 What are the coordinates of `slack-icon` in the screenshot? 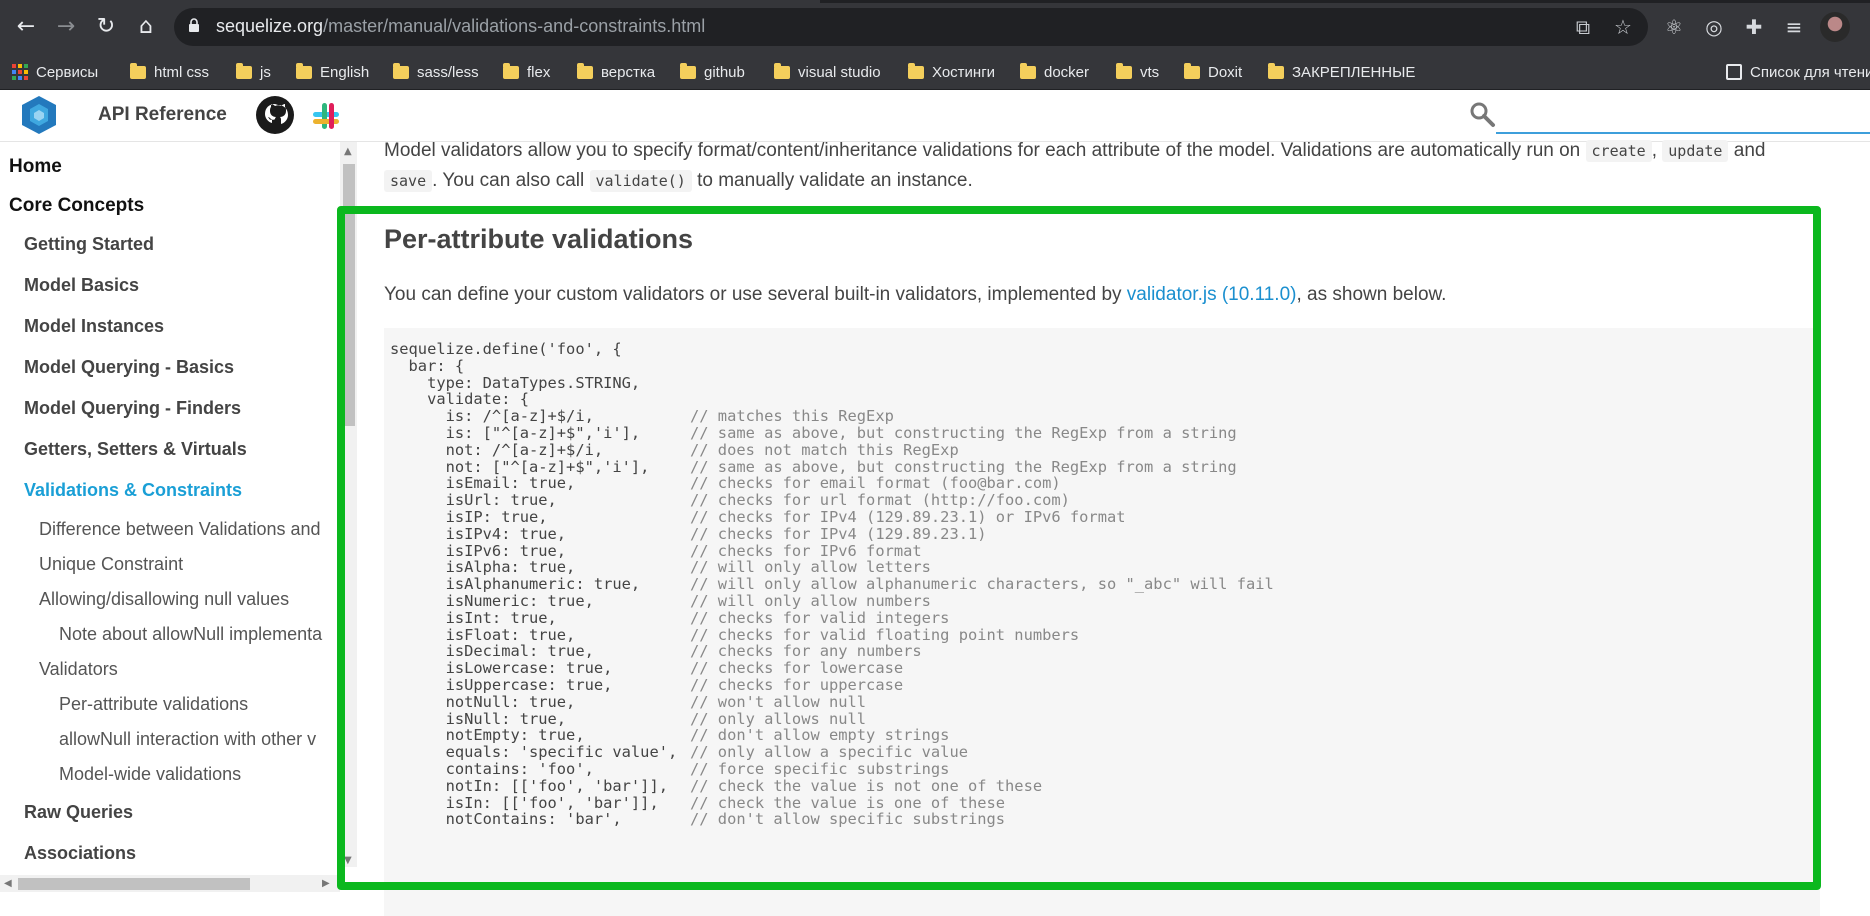 It's located at (326, 116).